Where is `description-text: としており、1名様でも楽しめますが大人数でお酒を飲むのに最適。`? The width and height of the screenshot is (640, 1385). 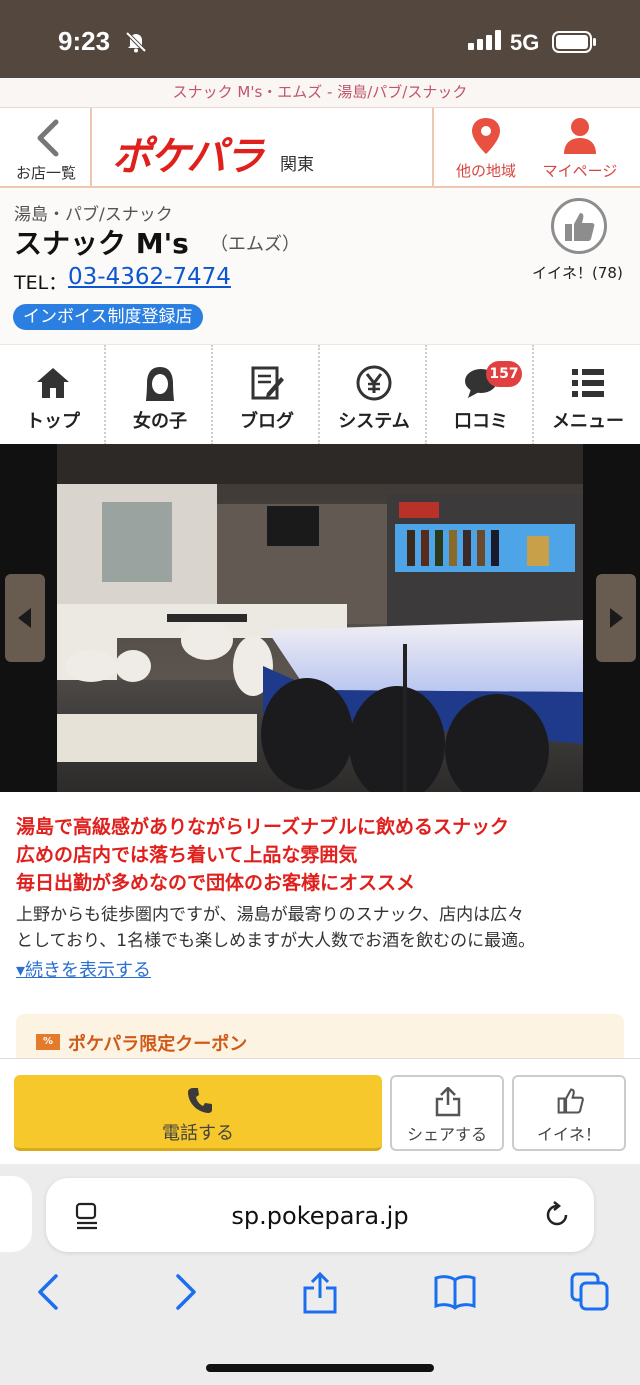
description-text: としており、1名様でも楽しめますが大人数でお酒を飲むのに最適。 is located at coordinates (276, 941).